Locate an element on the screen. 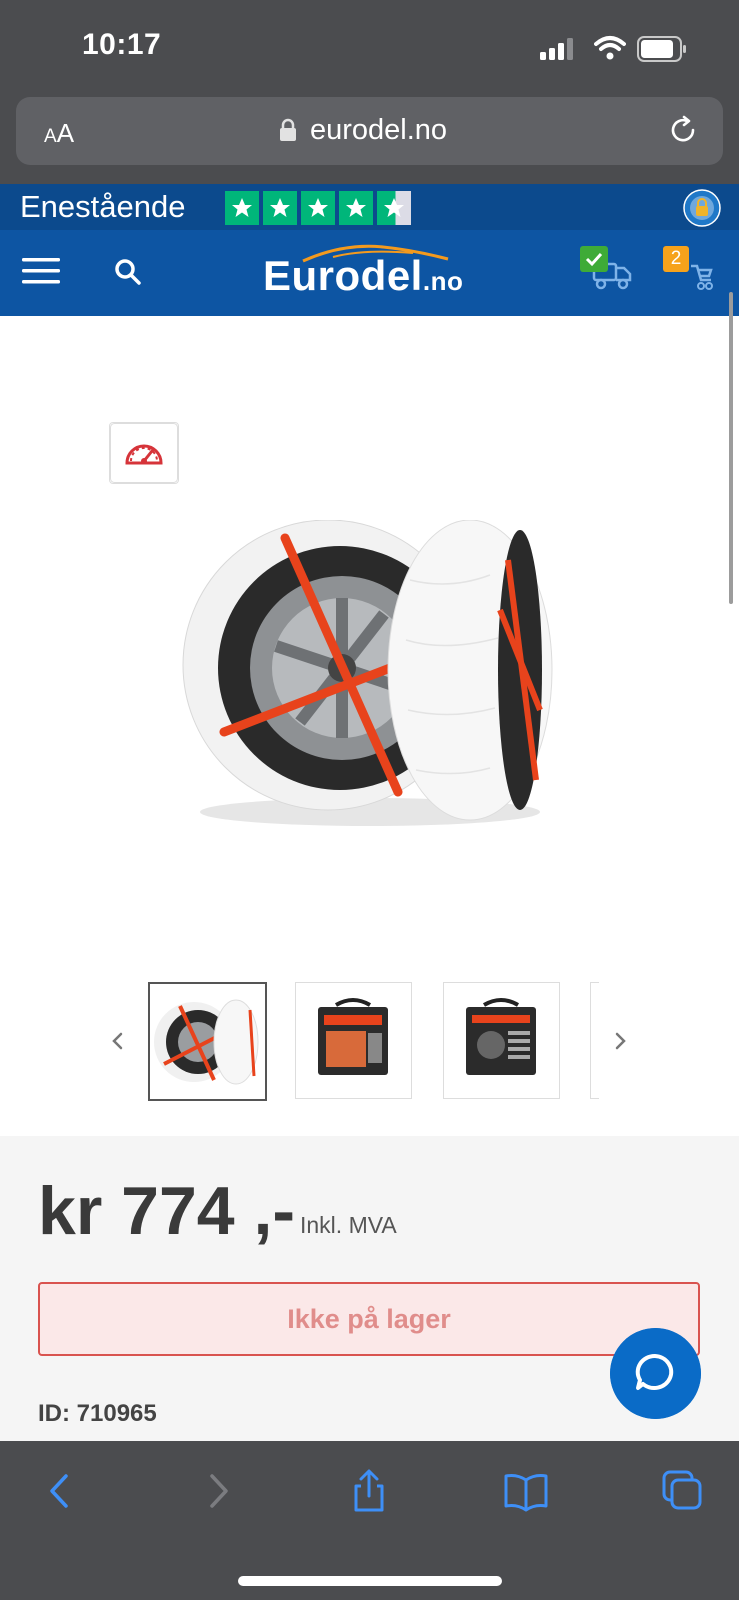  product-image-snow-socks is located at coordinates (370, 685).